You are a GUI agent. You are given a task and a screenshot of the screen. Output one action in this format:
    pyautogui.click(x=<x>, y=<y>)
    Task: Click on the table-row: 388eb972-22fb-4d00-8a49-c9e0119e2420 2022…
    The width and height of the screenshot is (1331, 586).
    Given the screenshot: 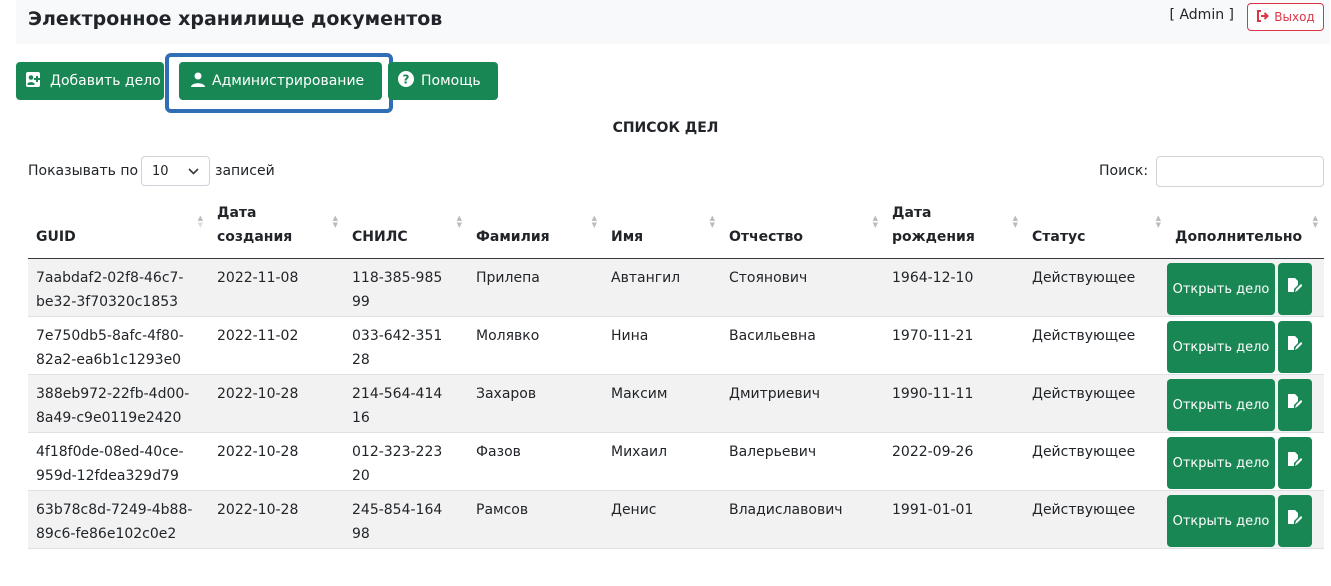 What is the action you would take?
    pyautogui.click(x=676, y=403)
    